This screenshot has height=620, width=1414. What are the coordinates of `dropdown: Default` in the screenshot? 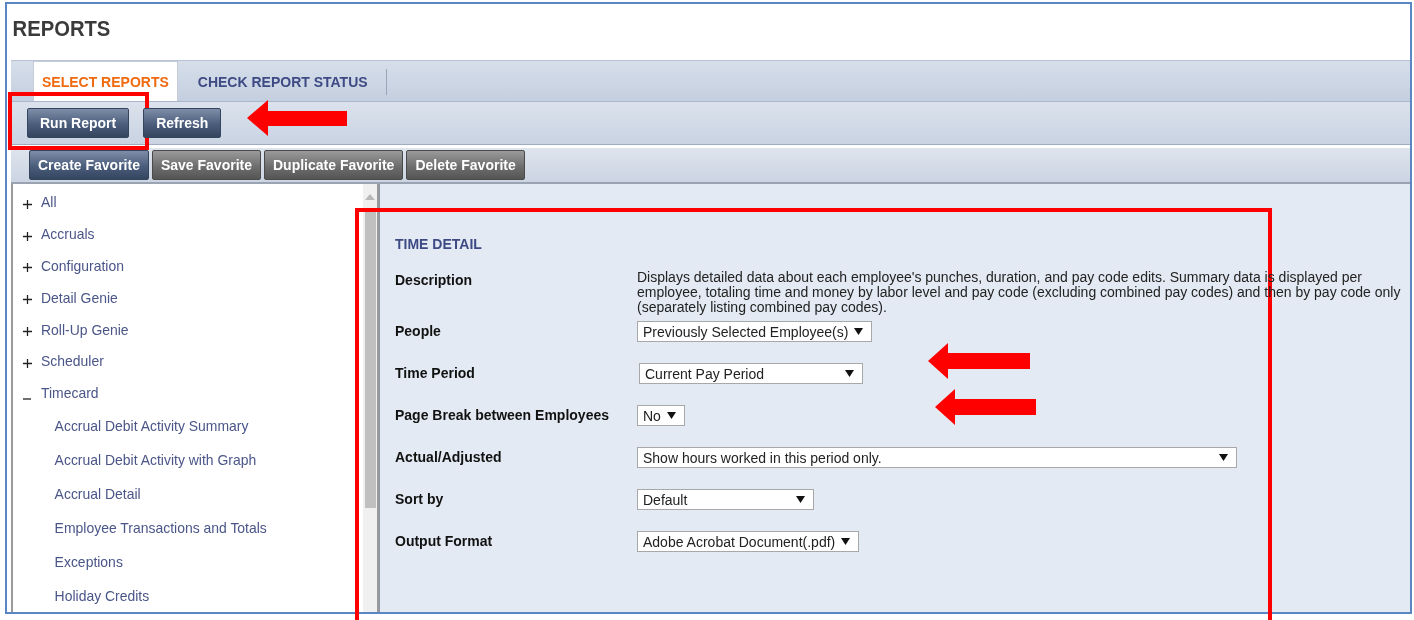 It's located at (725, 499).